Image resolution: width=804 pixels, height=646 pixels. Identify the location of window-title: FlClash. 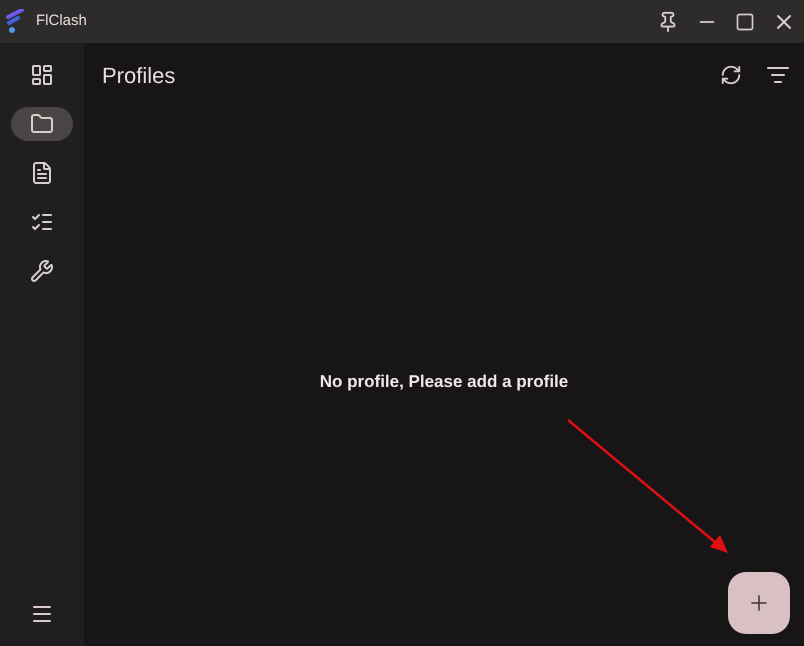
(61, 21).